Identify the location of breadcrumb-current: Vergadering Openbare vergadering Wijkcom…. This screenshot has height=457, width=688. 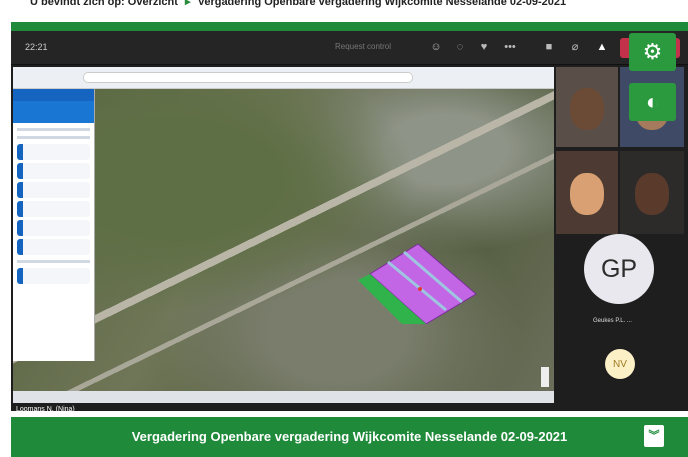
(382, 4).